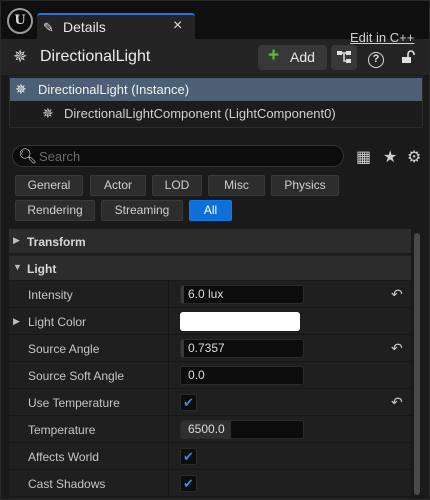  I want to click on filter-general: General, so click(49, 185).